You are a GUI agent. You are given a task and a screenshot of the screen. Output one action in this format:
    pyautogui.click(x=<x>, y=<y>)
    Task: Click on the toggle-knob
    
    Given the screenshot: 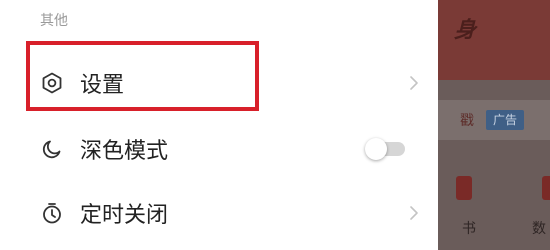 What is the action you would take?
    pyautogui.click(x=376, y=149)
    